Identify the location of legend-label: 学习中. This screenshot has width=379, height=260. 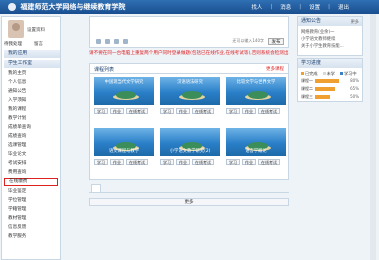
(350, 73).